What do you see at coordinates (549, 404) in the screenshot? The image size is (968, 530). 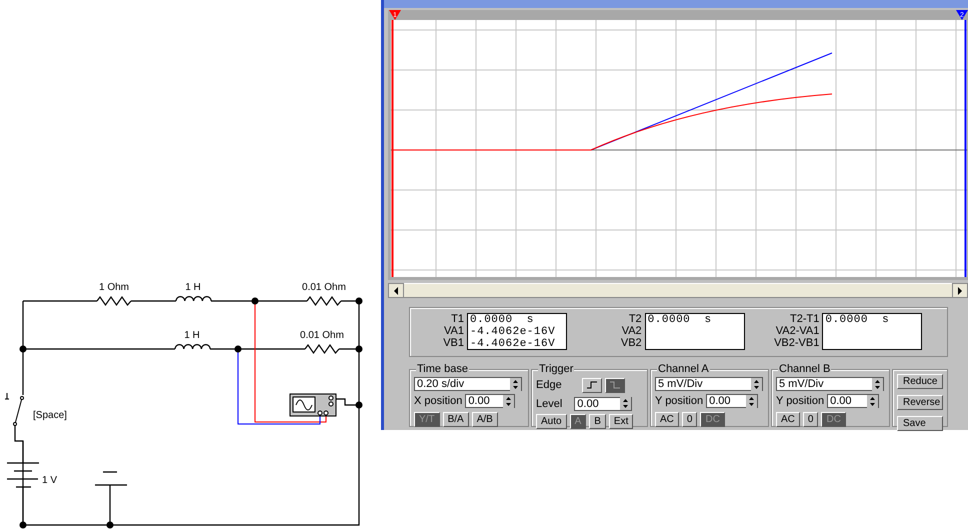 I see `field-label: Level` at bounding box center [549, 404].